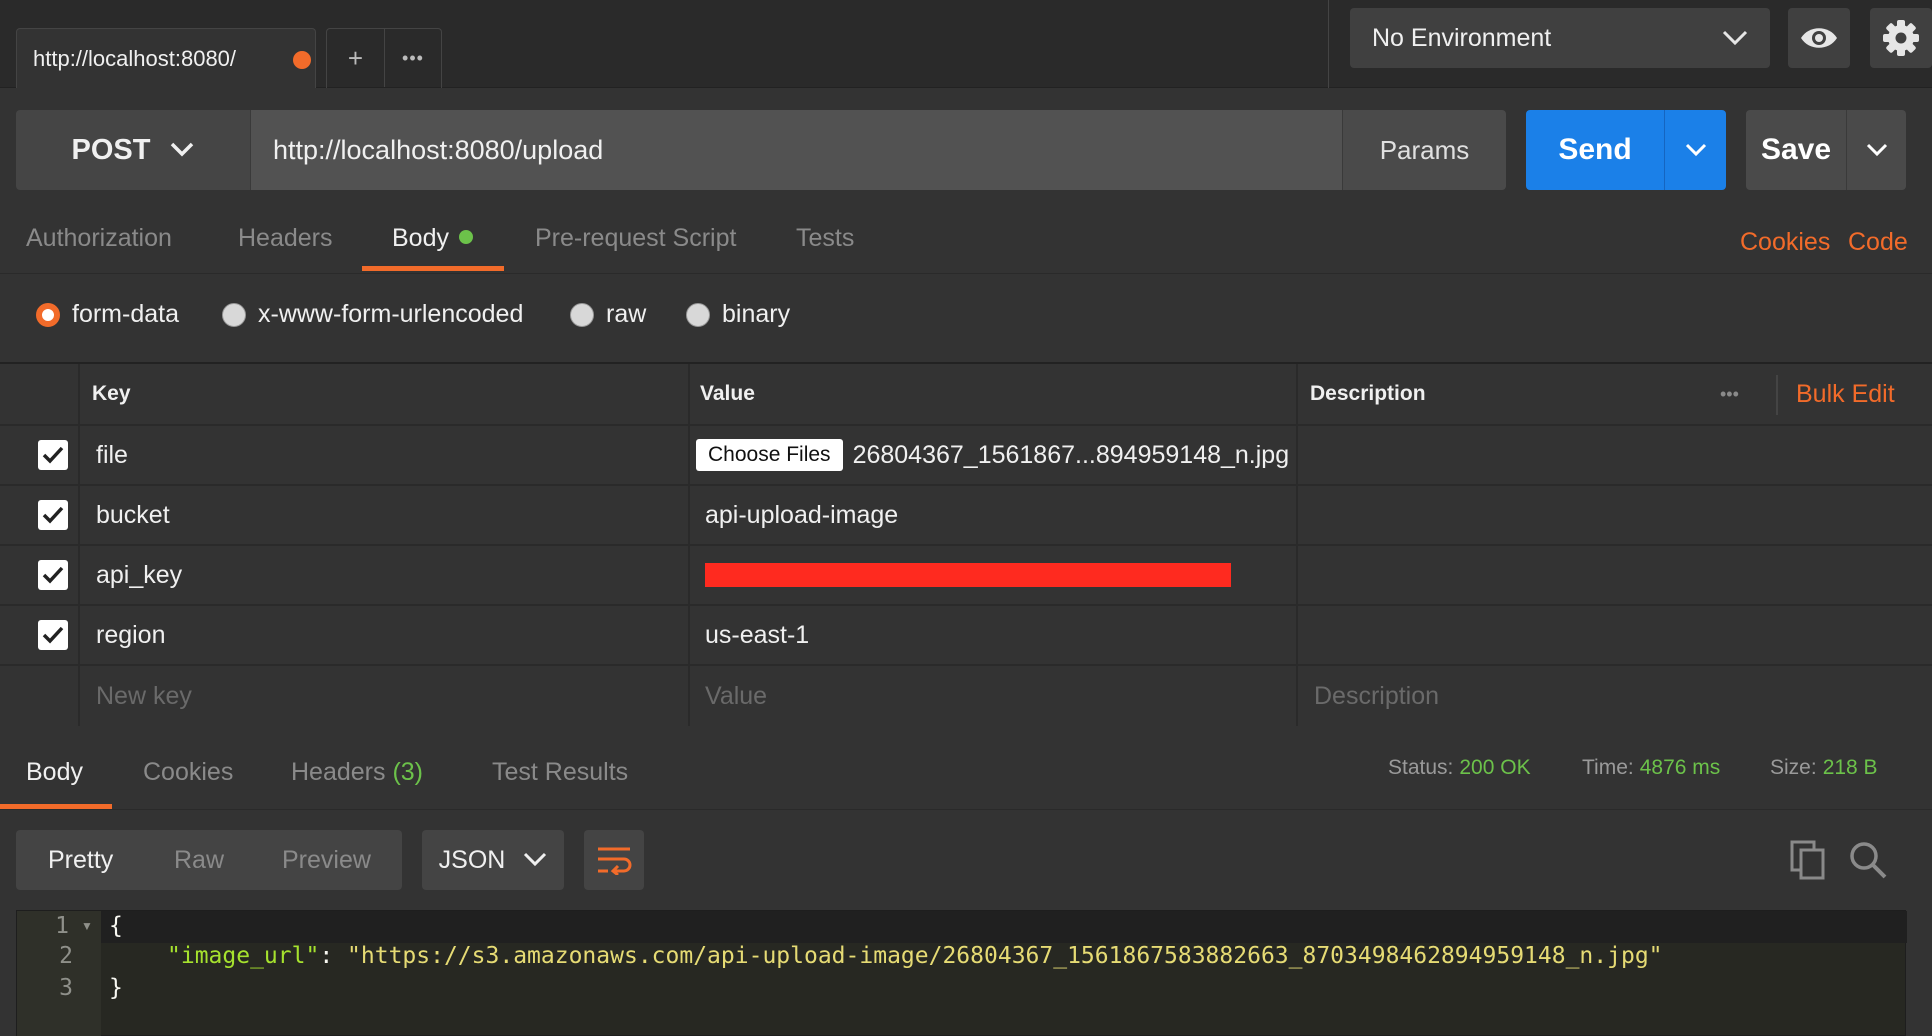  I want to click on radio-label: raw, so click(626, 314).